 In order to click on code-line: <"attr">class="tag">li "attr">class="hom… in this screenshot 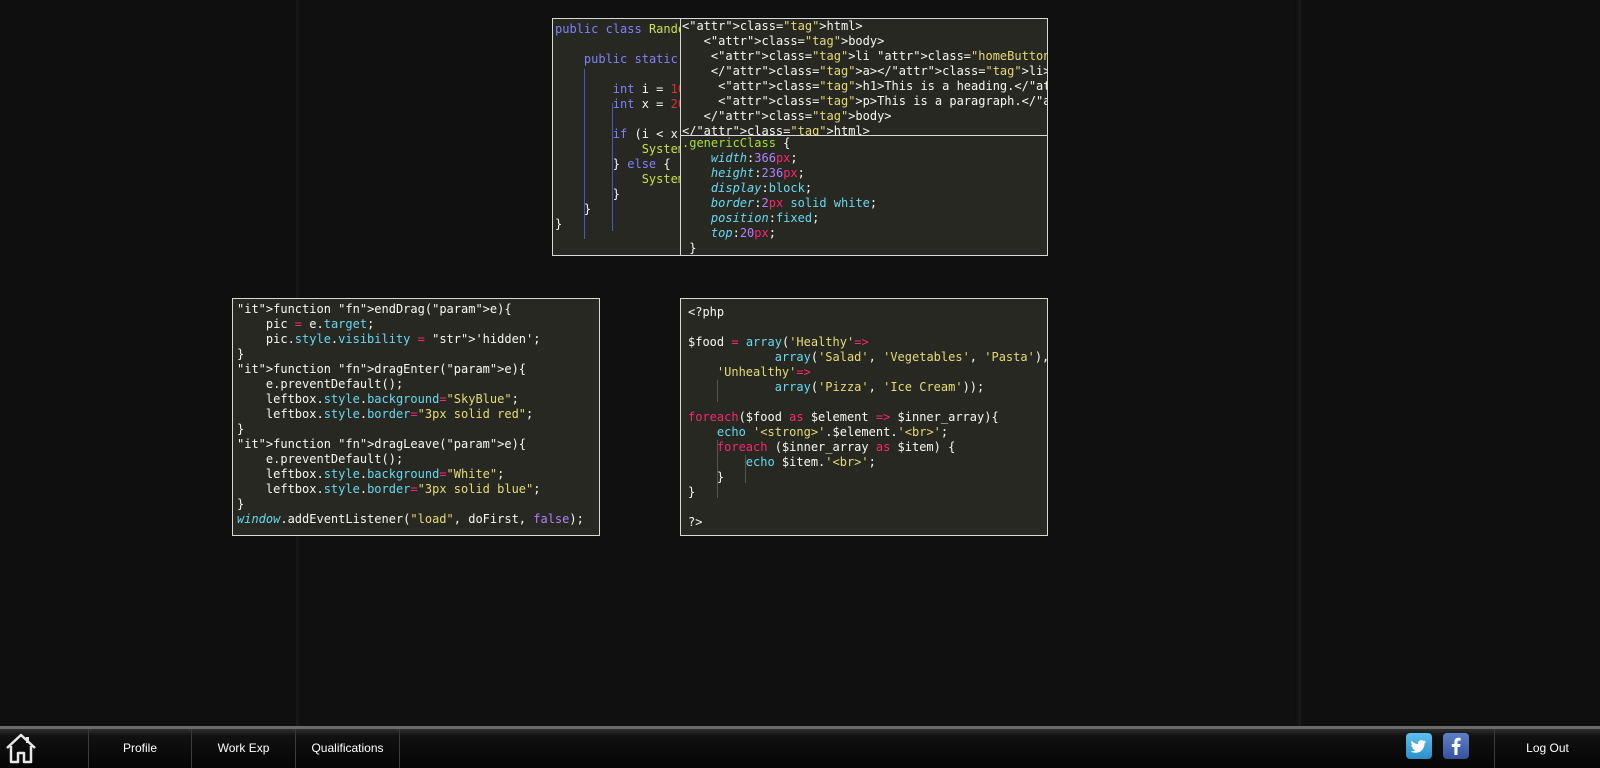, I will do `click(864, 56)`.